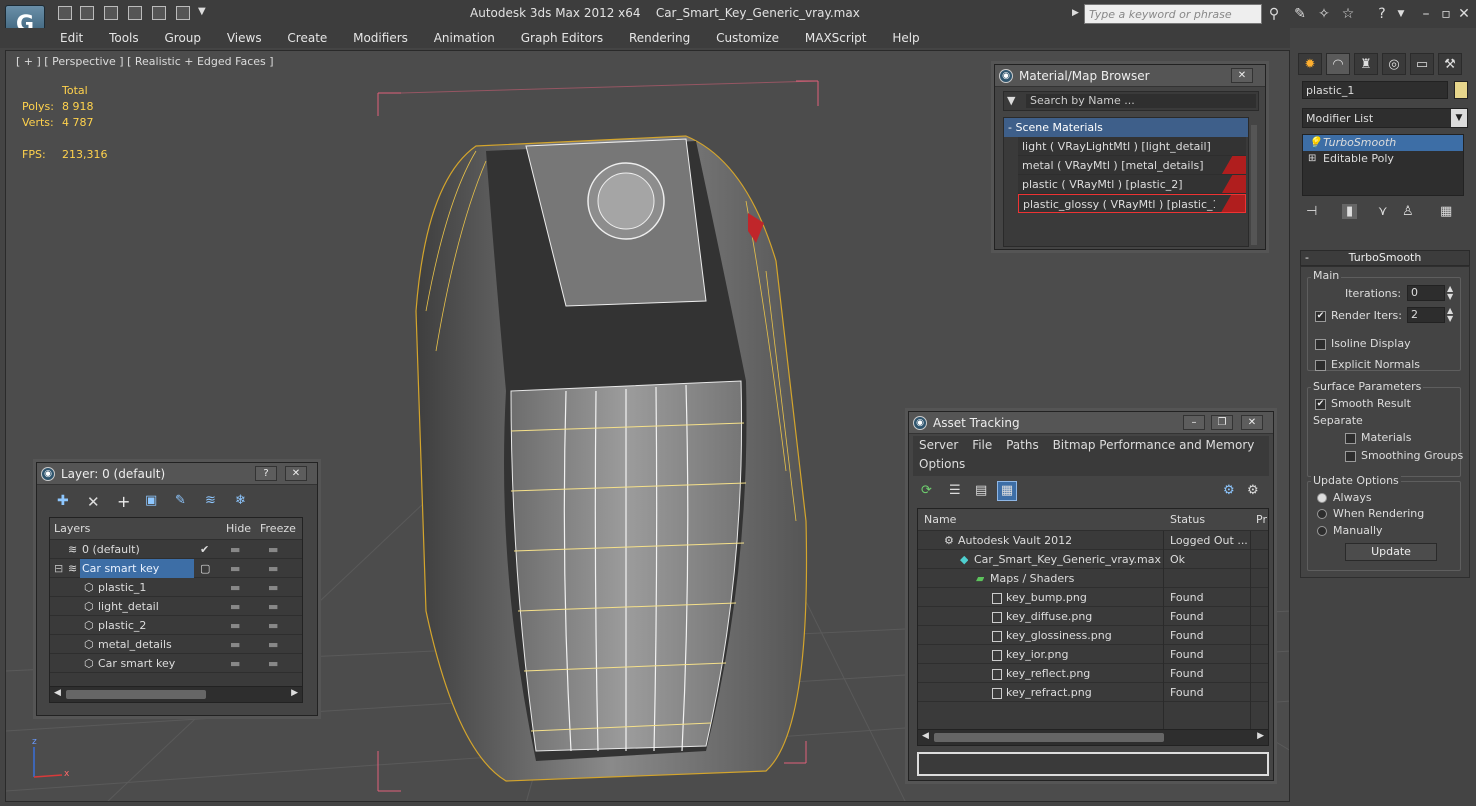 The height and width of the screenshot is (806, 1476). What do you see at coordinates (1132, 146) in the screenshot?
I see `material-item-light: light ( VRayLightMtl ) [light_detail]` at bounding box center [1132, 146].